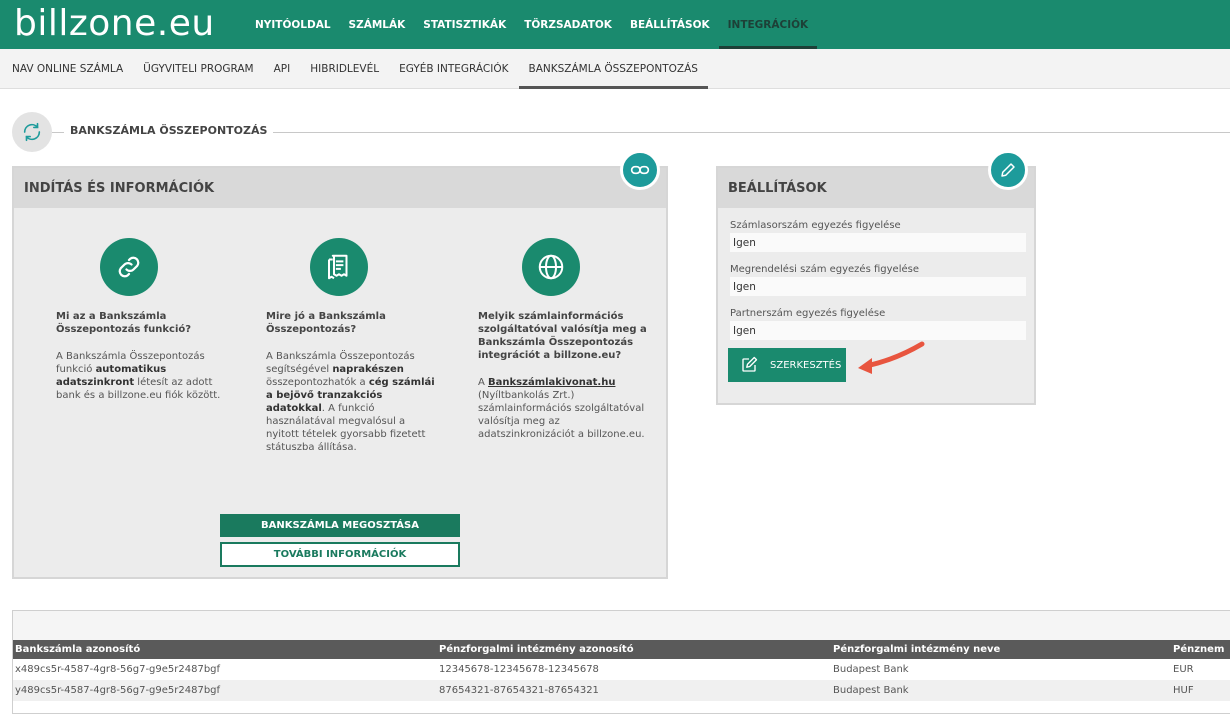 This screenshot has height=714, width=1230. What do you see at coordinates (453, 69) in the screenshot?
I see `tab-egyeb-integraciok: EGYÉB INTEGRÁCIÓK` at bounding box center [453, 69].